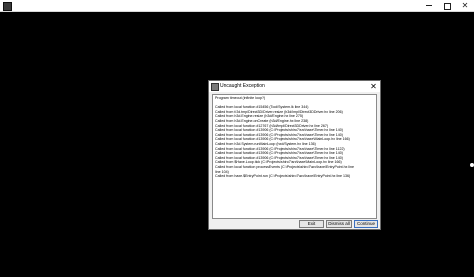 The image size is (474, 277). Describe the element at coordinates (294, 225) in the screenshot. I see `dialog-button-row: Exit Dismiss all Continue` at that location.